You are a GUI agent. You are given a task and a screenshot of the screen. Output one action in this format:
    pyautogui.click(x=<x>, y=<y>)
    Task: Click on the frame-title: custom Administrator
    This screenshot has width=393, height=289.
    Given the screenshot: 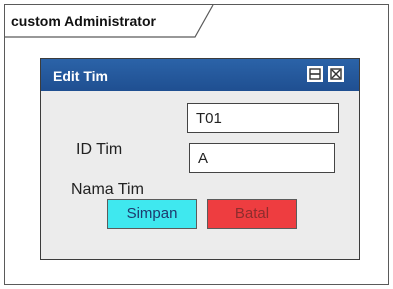 What is the action you would take?
    pyautogui.click(x=83, y=21)
    